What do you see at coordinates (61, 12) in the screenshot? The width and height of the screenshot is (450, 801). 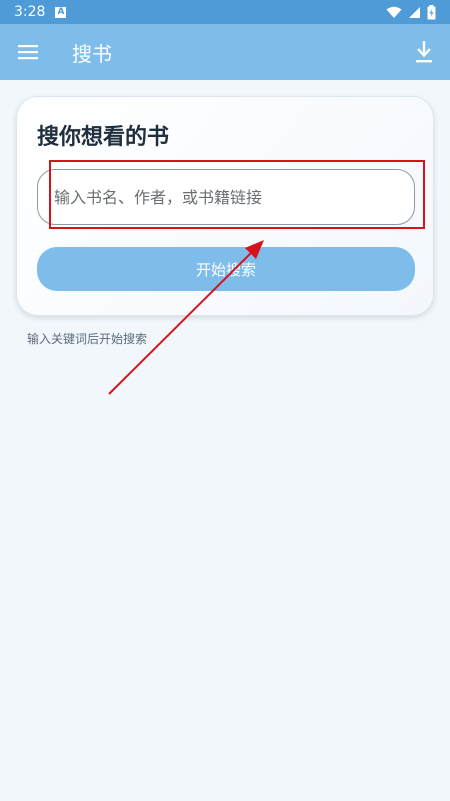 I see `a-icon: A` at bounding box center [61, 12].